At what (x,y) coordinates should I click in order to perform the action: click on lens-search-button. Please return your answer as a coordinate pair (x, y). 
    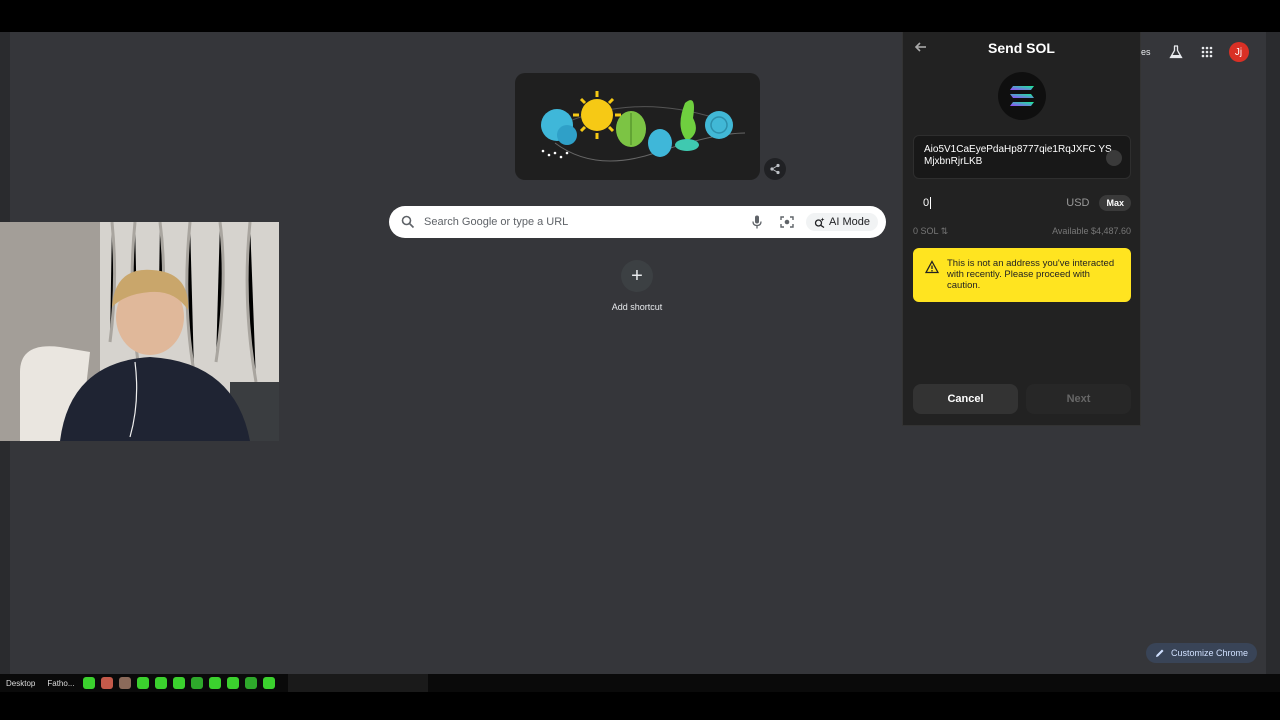
    Looking at the image, I should click on (787, 222).